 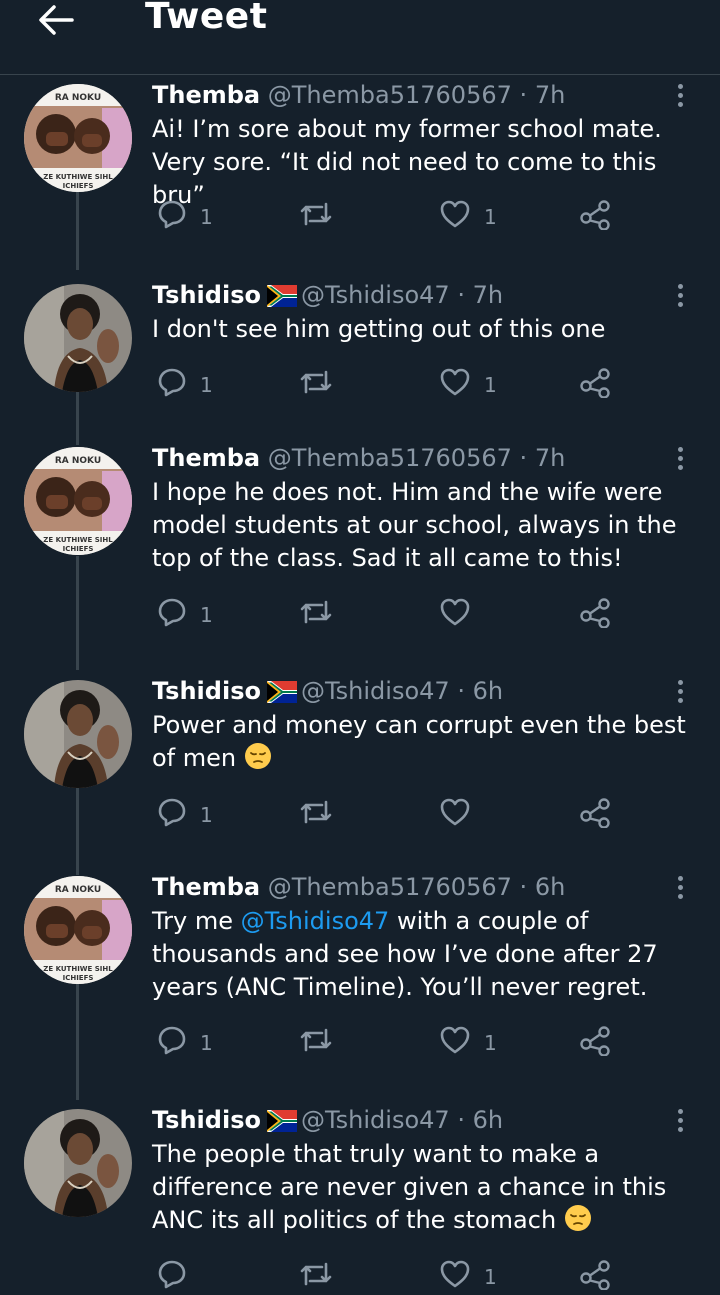 I want to click on tweet-header: Themba @Themba51760567 · 7h, so click(x=358, y=95).